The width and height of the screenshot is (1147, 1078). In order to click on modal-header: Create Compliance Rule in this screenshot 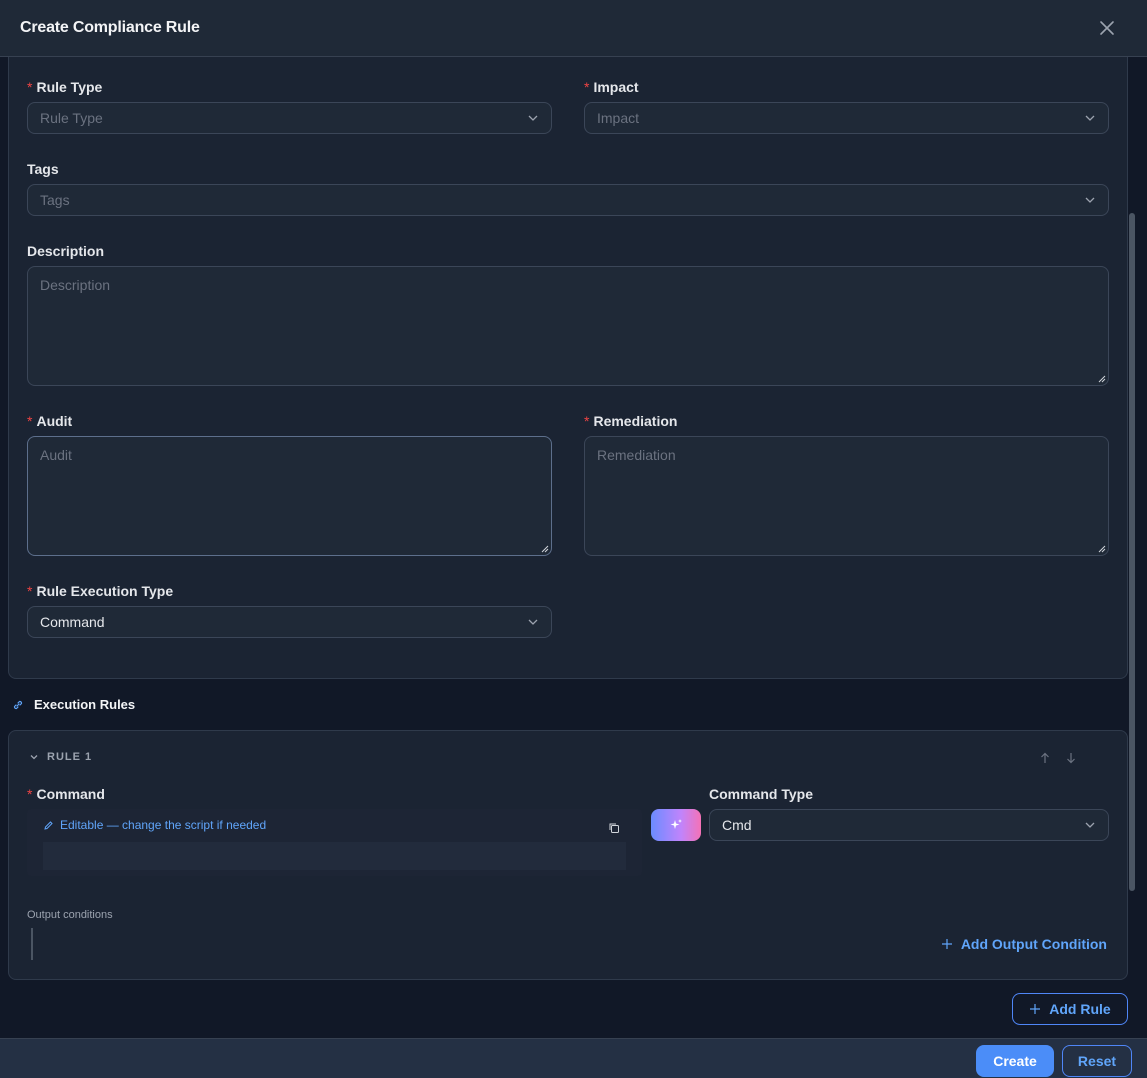, I will do `click(573, 28)`.